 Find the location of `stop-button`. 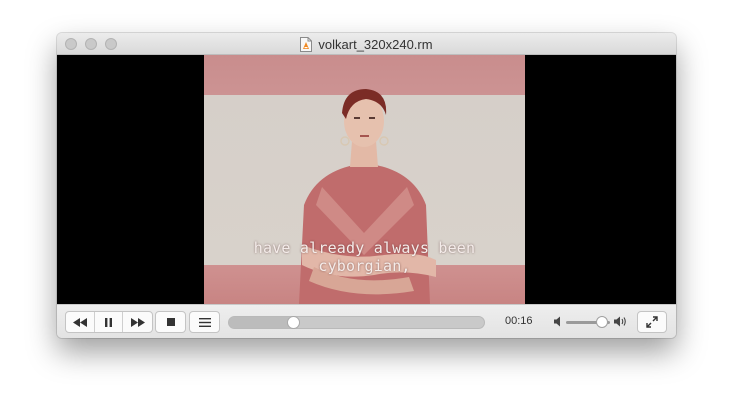

stop-button is located at coordinates (170, 322).